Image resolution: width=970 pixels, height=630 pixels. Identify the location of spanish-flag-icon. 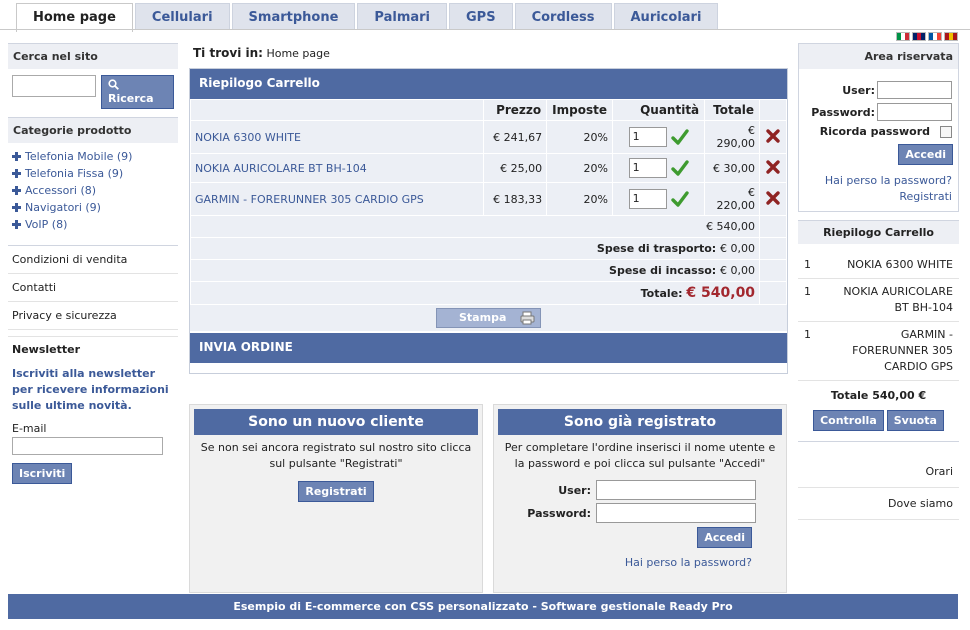
(951, 36).